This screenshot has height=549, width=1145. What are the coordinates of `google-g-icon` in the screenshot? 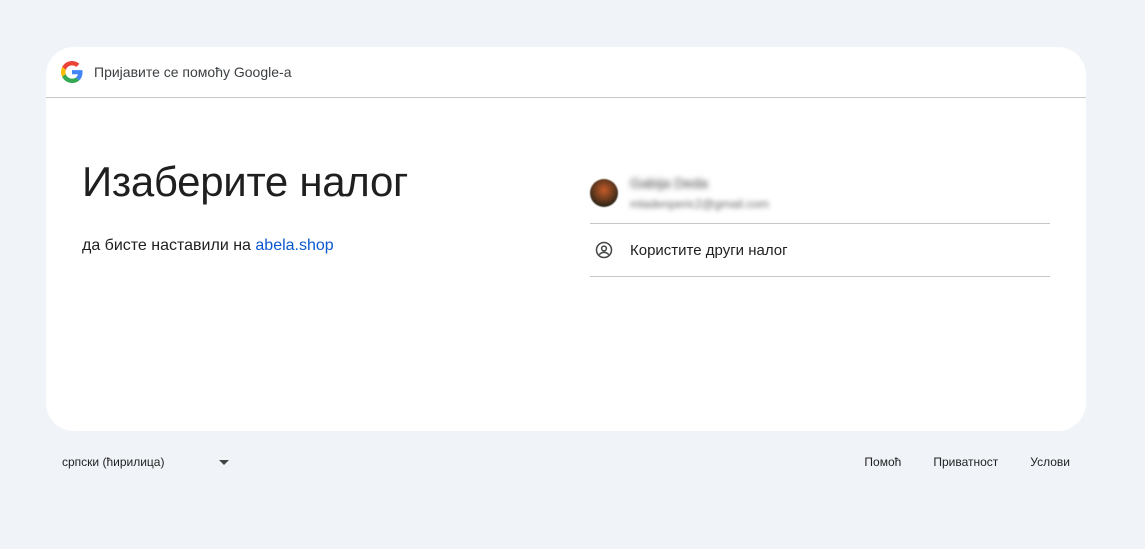 It's located at (72, 72).